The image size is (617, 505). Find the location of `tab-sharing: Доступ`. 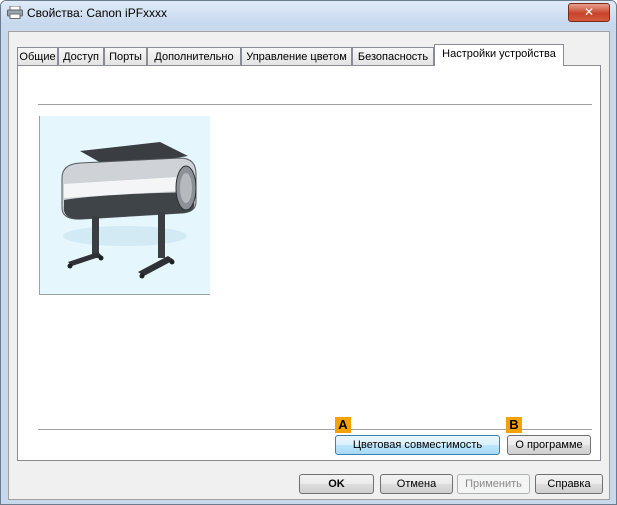

tab-sharing: Доступ is located at coordinates (81, 56).